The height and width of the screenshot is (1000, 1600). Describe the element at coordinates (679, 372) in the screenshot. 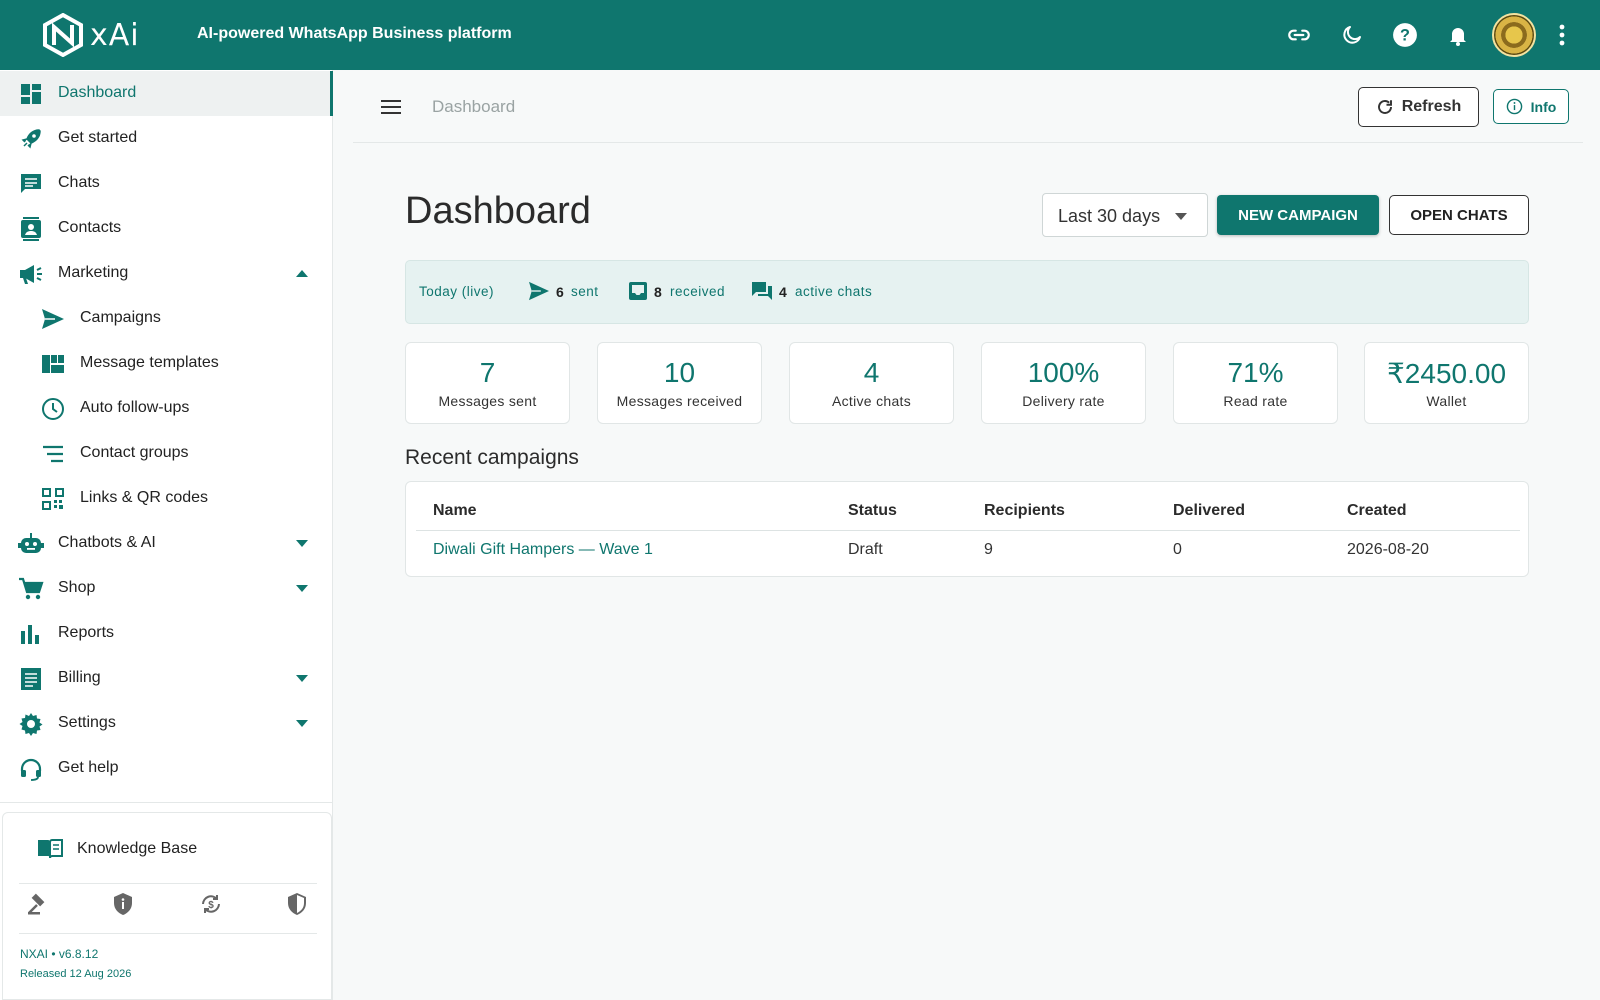

I see `stat-value: 10` at that location.